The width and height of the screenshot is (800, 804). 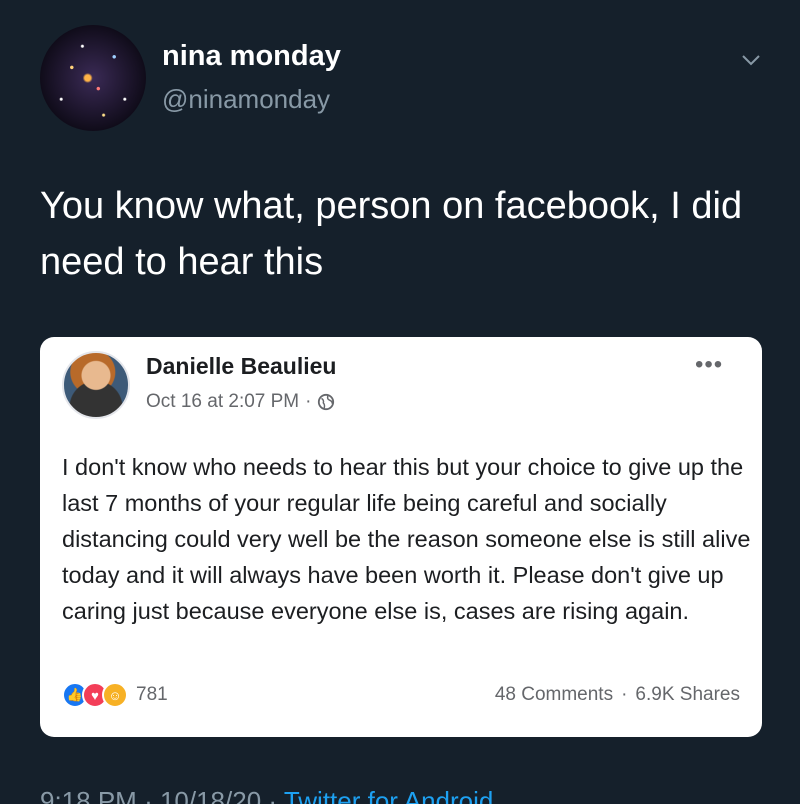 I want to click on reactions: 👍 ♥ ☺ 781, so click(x=115, y=695).